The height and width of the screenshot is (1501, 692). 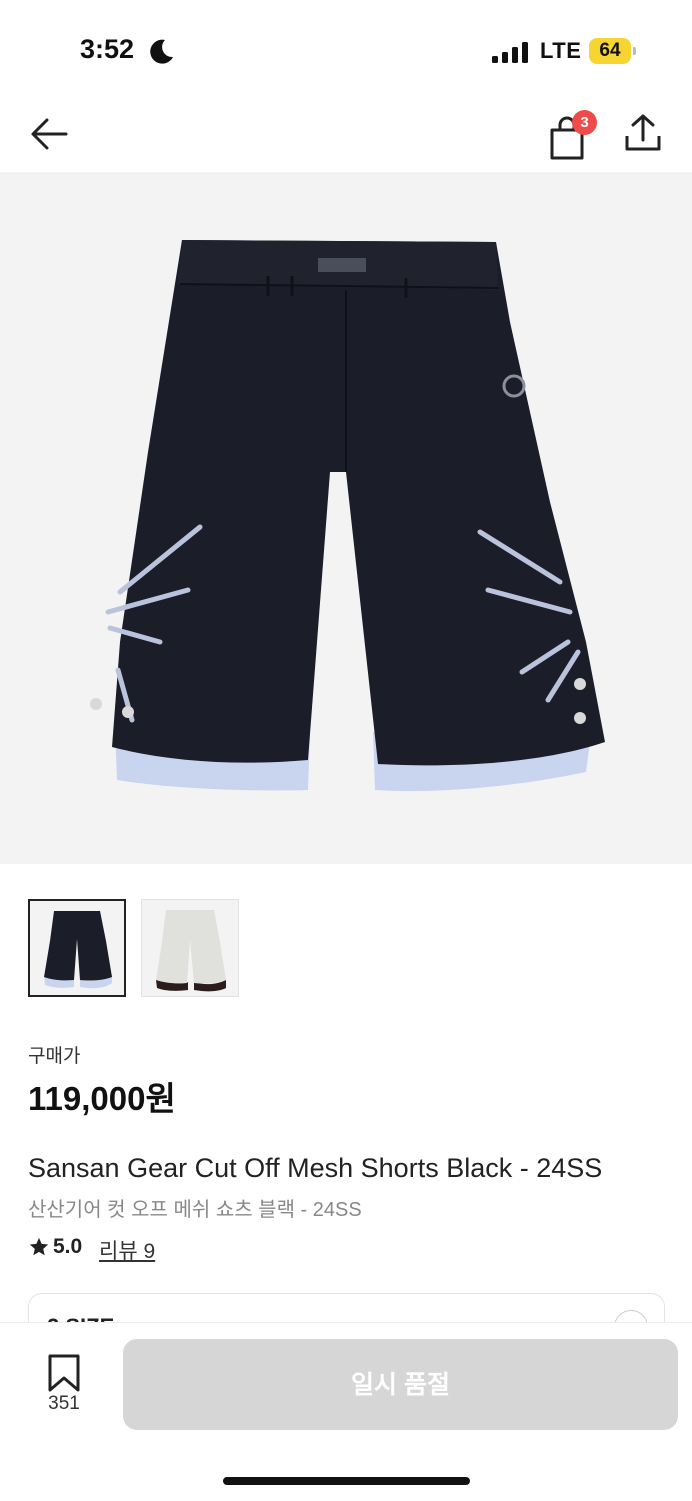 What do you see at coordinates (127, 1250) in the screenshot?
I see `reviews-link: 리뷰 9` at bounding box center [127, 1250].